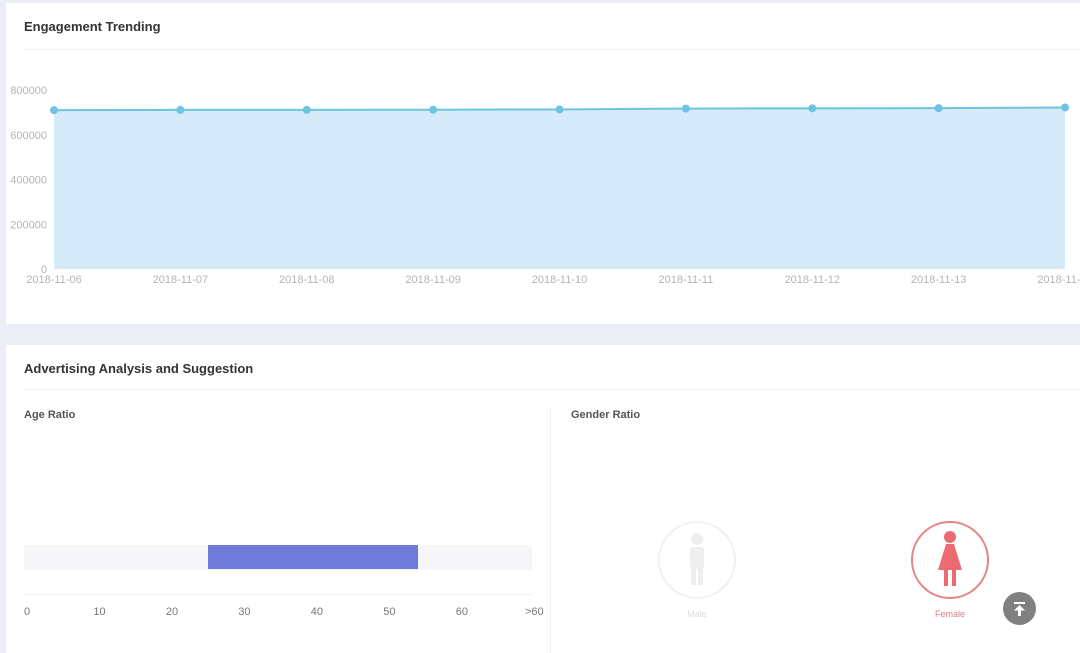 The image size is (1080, 653). What do you see at coordinates (53, 280) in the screenshot?
I see `x-tick-label: 2018-11-06` at bounding box center [53, 280].